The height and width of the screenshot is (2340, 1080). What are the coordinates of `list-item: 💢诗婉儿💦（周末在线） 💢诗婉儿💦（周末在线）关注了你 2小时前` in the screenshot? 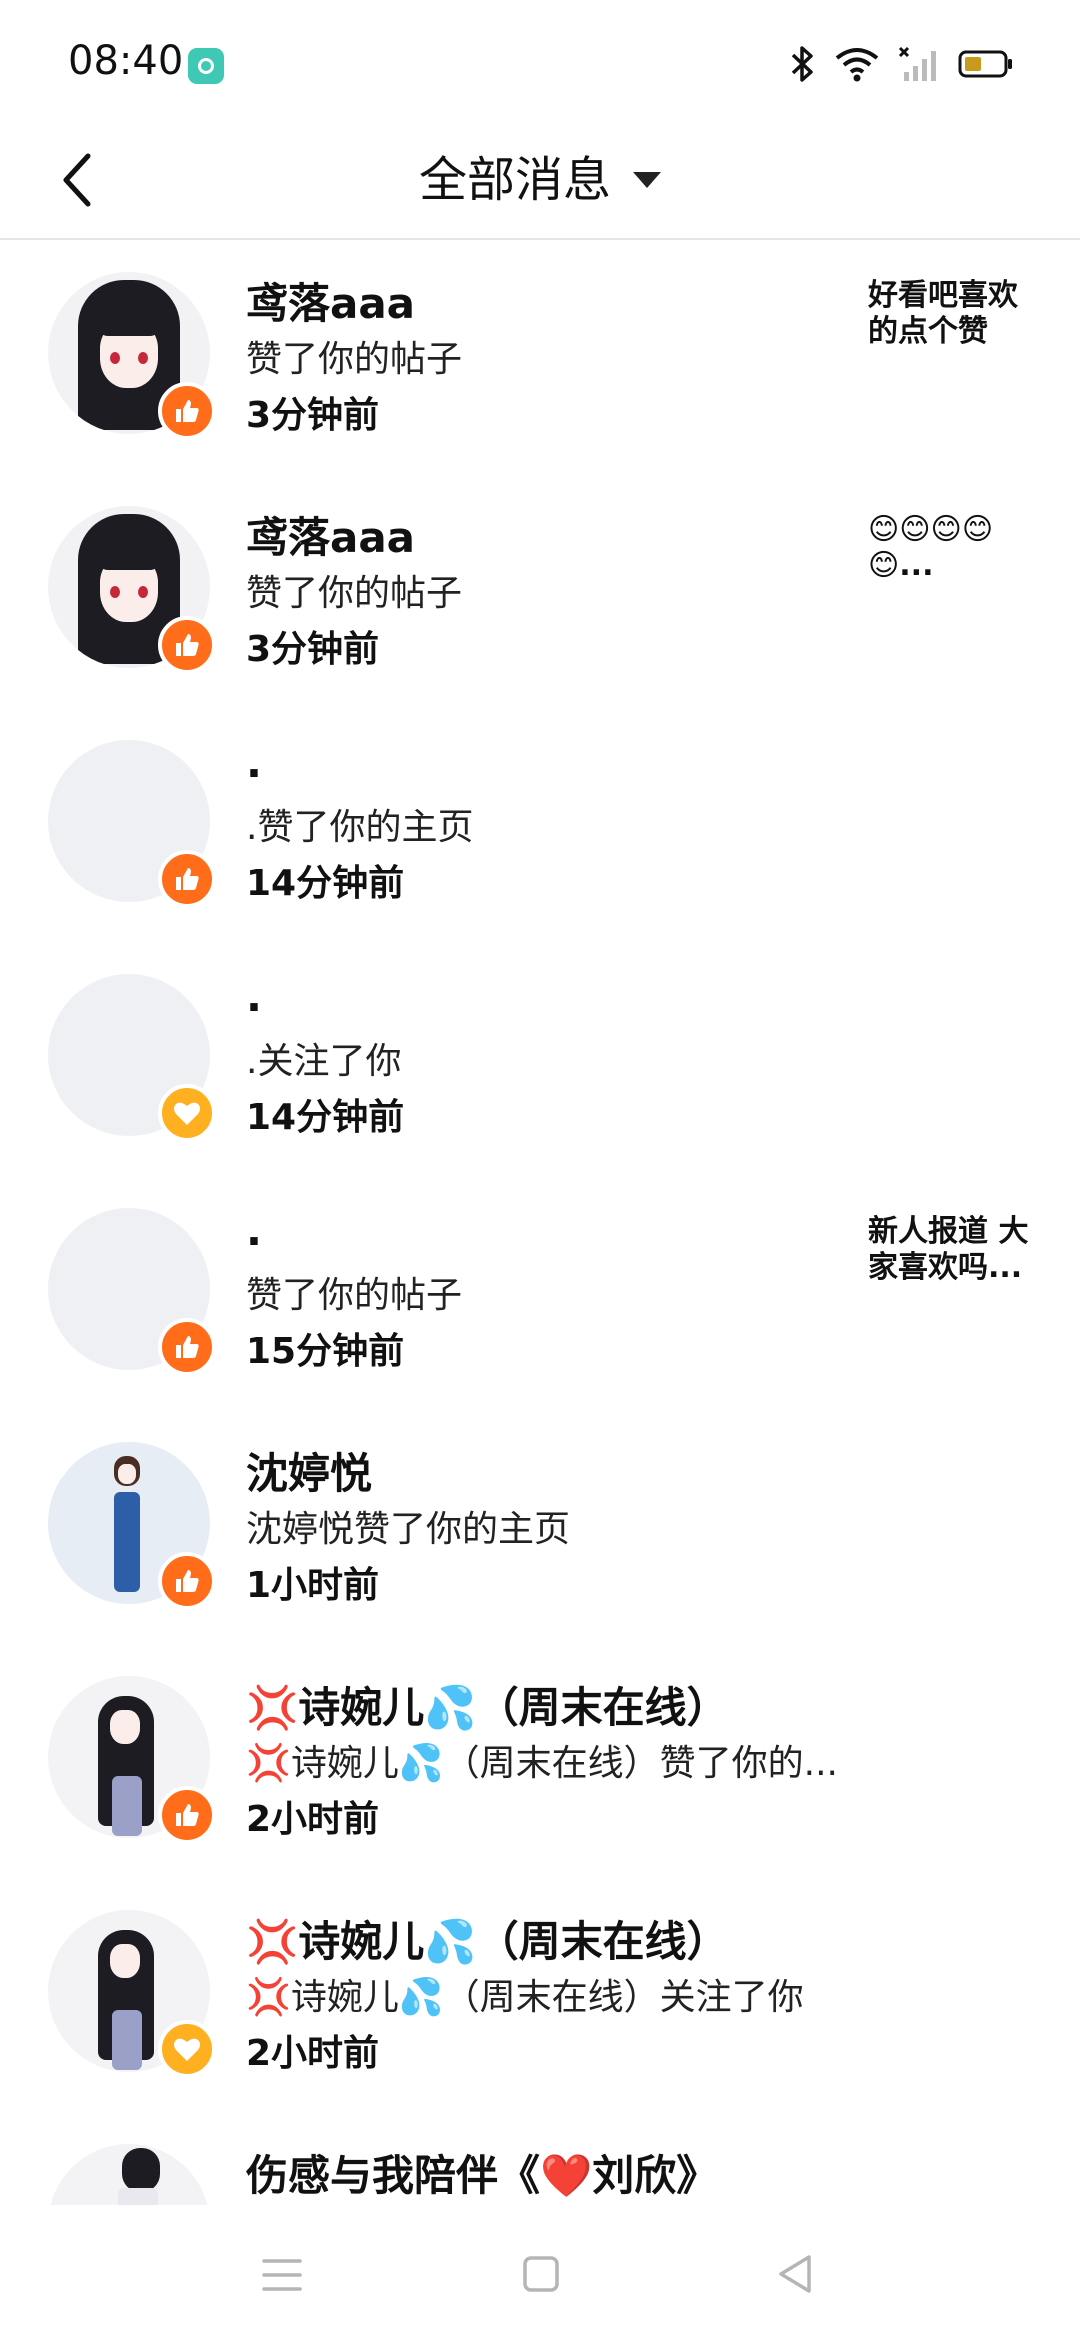 It's located at (540, 1995).